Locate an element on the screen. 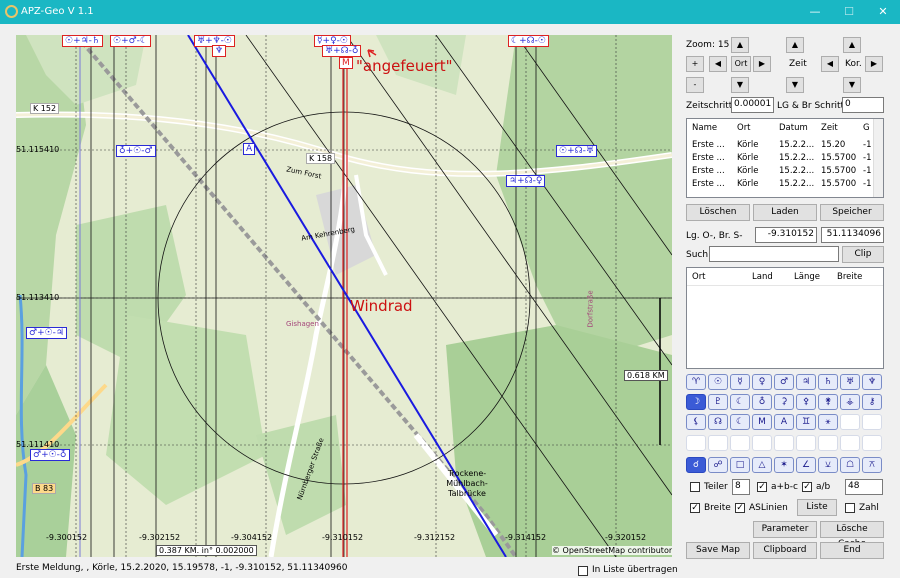 The width and height of the screenshot is (900, 578). table-row: Erste ... Körle 15.2.2... 15.20 -1 is located at coordinates (785, 145).